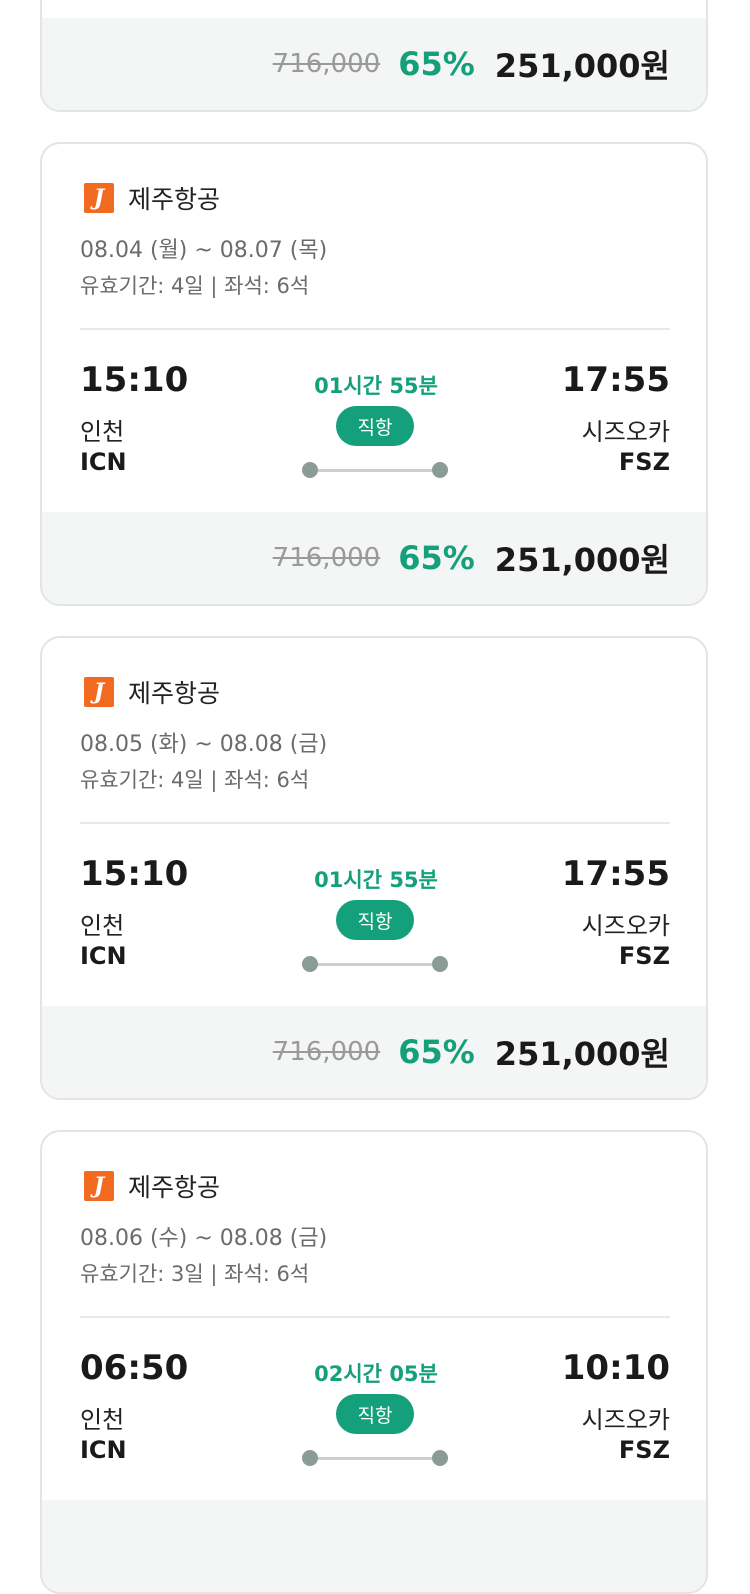 This screenshot has height=1594, width=750. What do you see at coordinates (376, 1374) in the screenshot?
I see `flight-duration: 02시간 05분` at bounding box center [376, 1374].